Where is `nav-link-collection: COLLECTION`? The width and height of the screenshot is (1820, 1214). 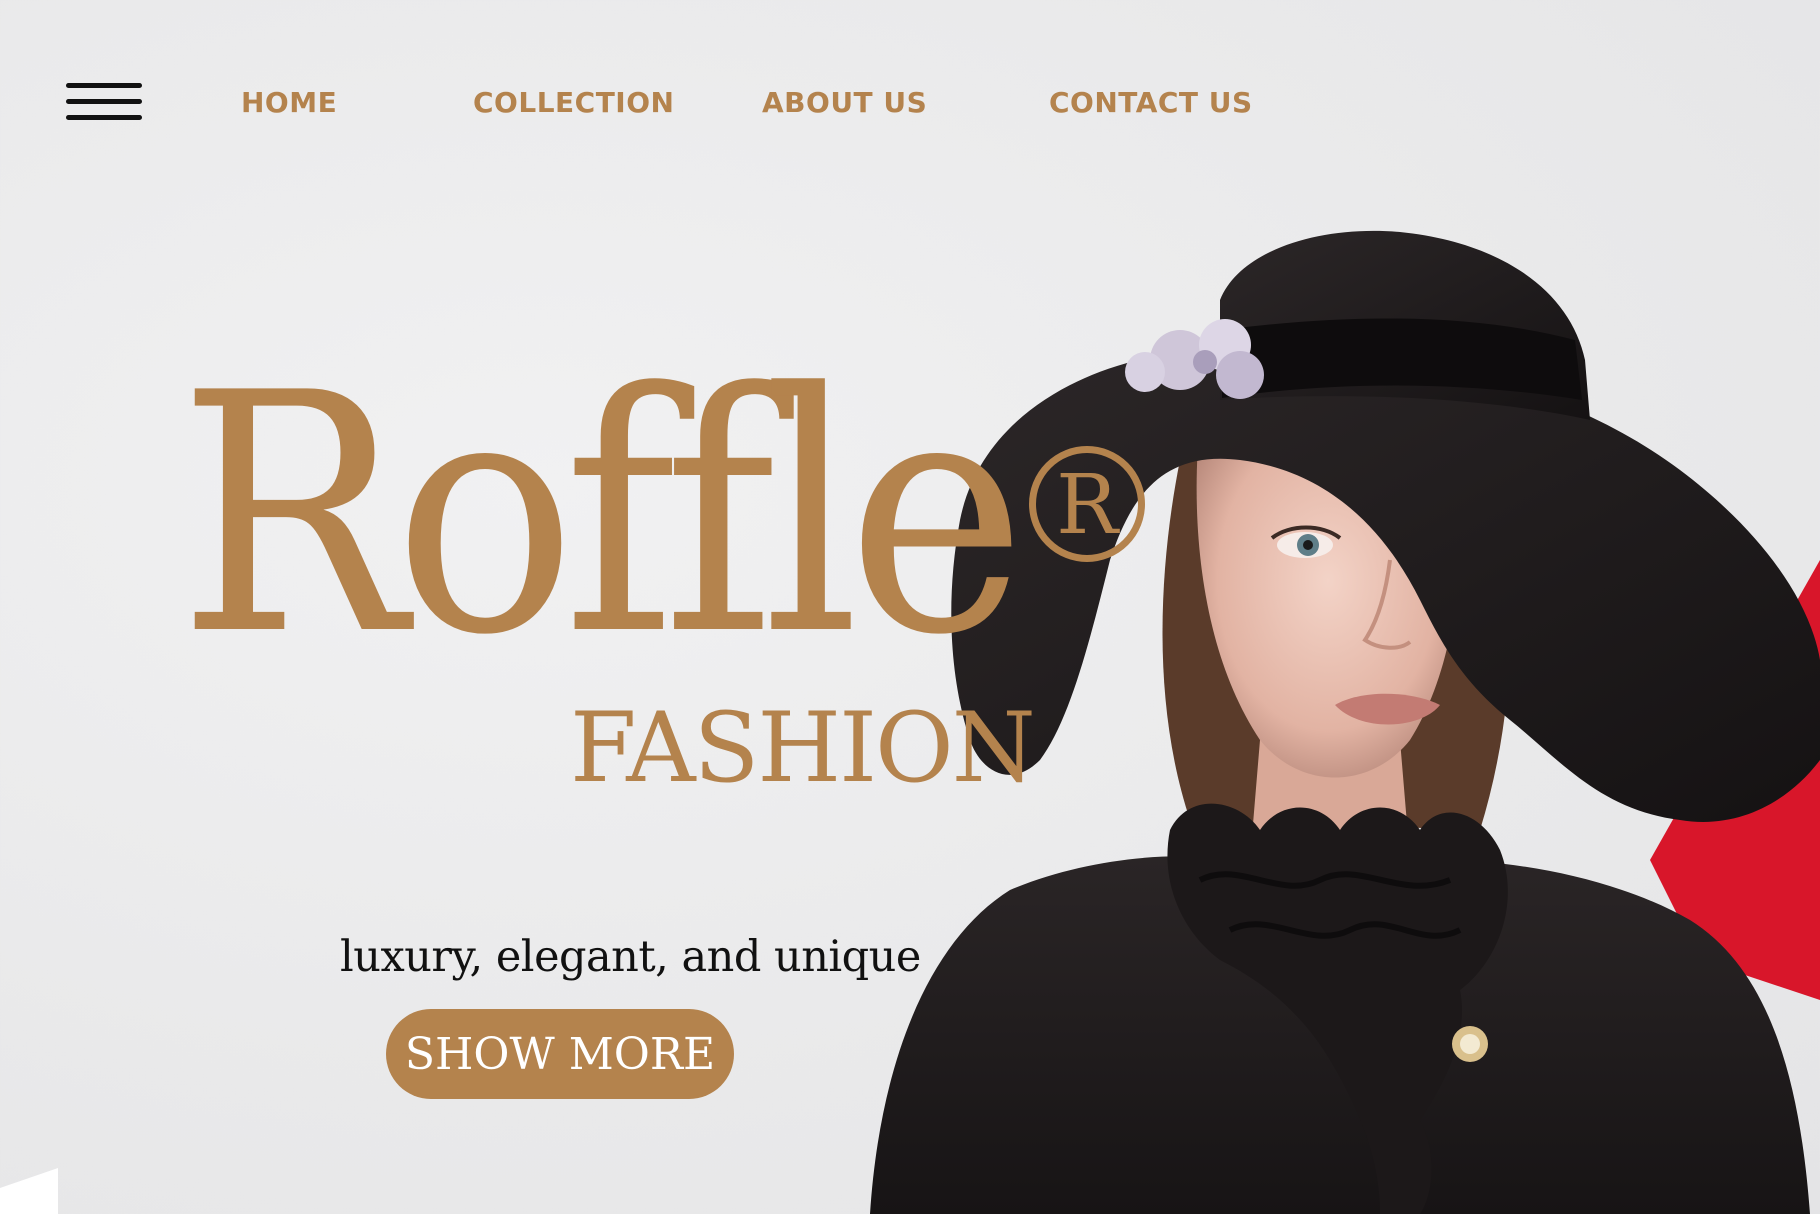 nav-link-collection: COLLECTION is located at coordinates (573, 102).